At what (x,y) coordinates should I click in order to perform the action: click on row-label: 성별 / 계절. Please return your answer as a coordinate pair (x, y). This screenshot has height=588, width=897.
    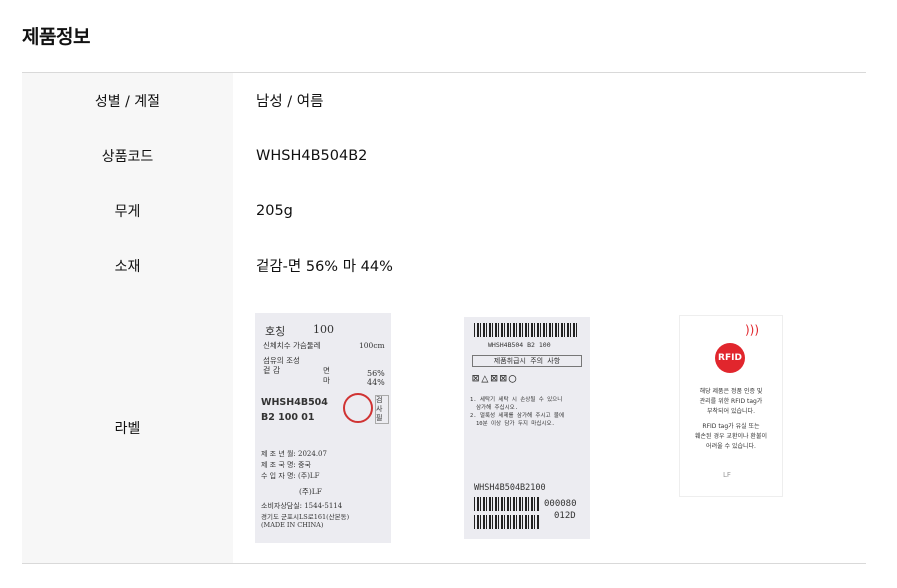
    Looking at the image, I should click on (127, 100).